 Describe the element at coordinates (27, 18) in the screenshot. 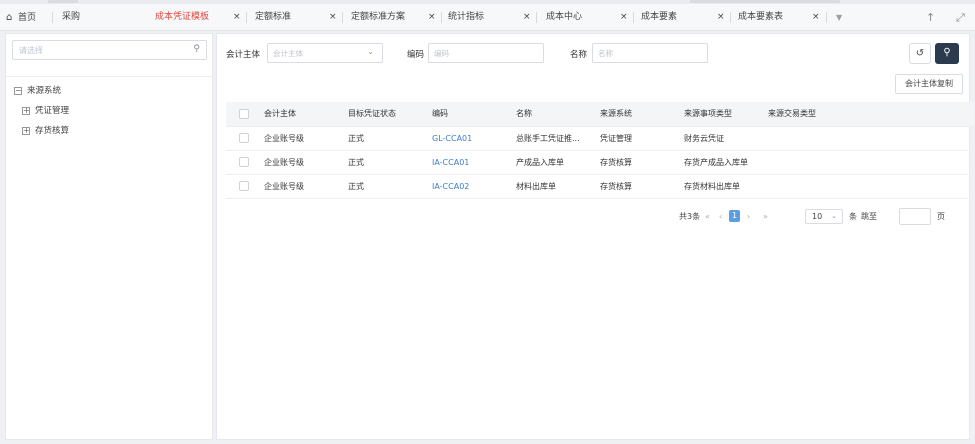

I see `tab-label: 首页` at that location.